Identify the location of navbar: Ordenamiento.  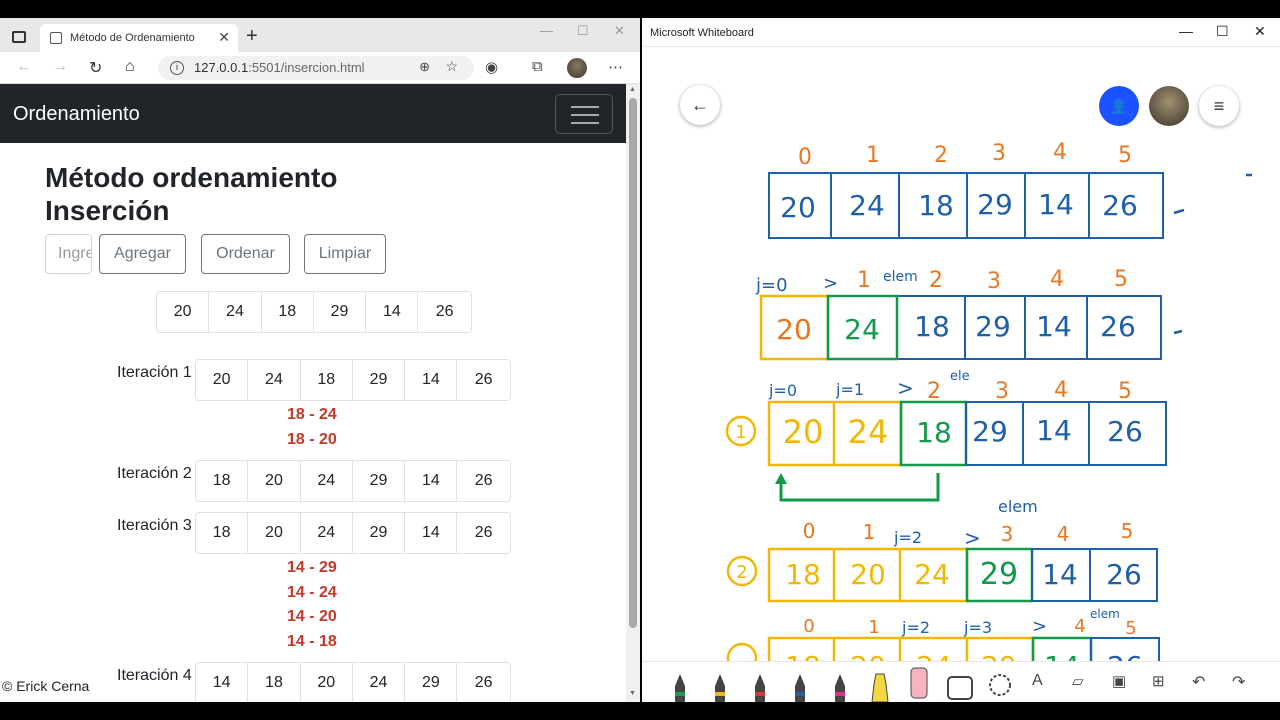
(313, 113).